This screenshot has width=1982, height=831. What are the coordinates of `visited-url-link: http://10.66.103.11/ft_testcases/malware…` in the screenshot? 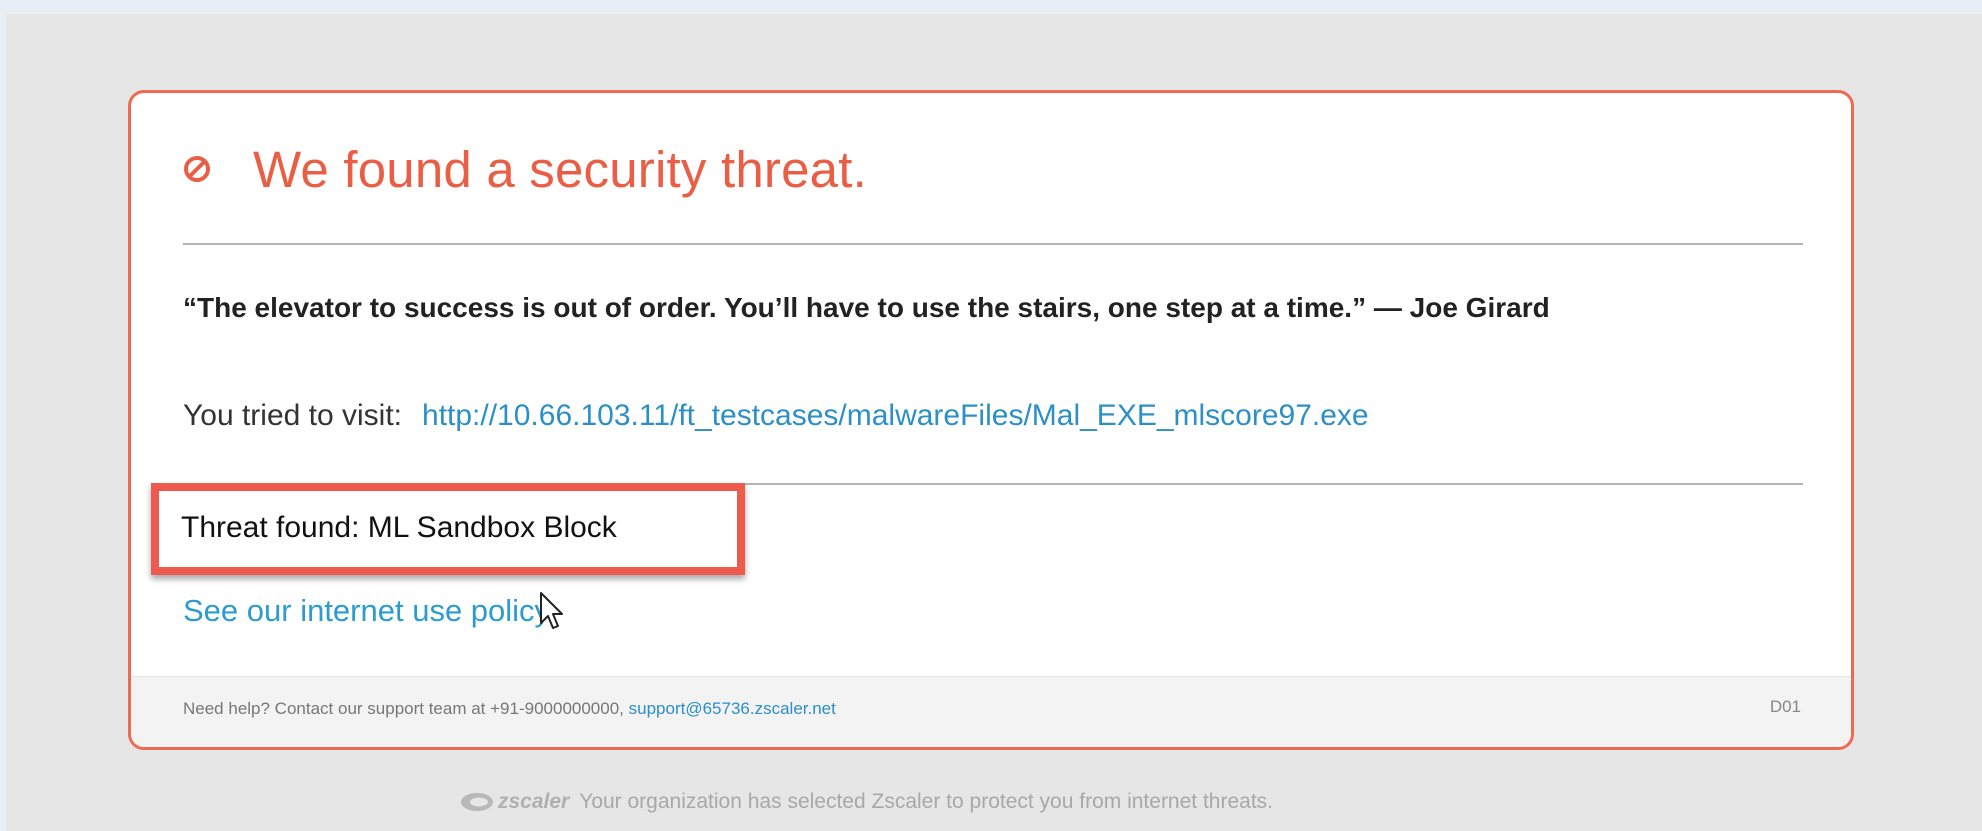 It's located at (895, 416).